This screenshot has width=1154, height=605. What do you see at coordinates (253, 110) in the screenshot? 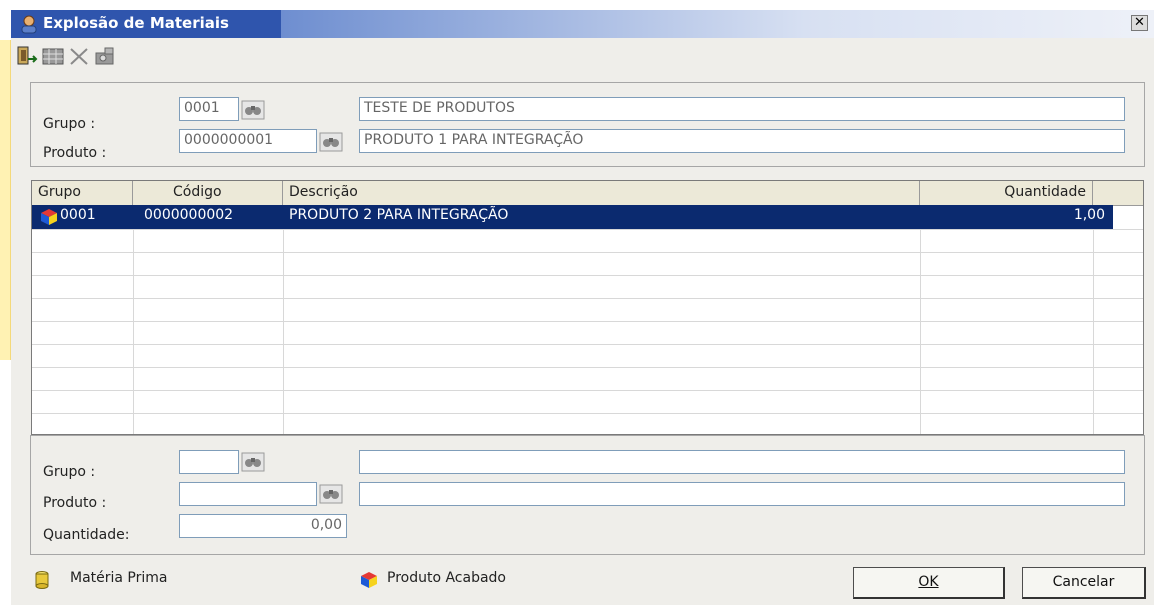
I see `grupo-search-icon` at bounding box center [253, 110].